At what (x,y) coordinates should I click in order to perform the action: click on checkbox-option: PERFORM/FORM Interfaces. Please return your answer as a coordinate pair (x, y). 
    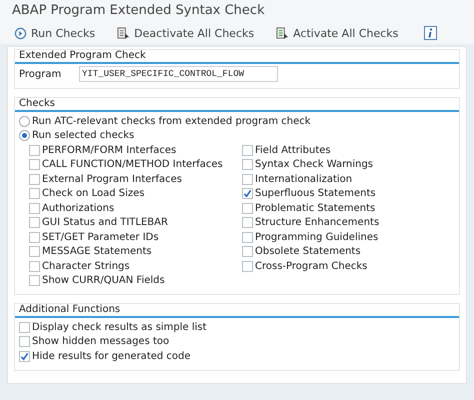
    Looking at the image, I should click on (135, 150).